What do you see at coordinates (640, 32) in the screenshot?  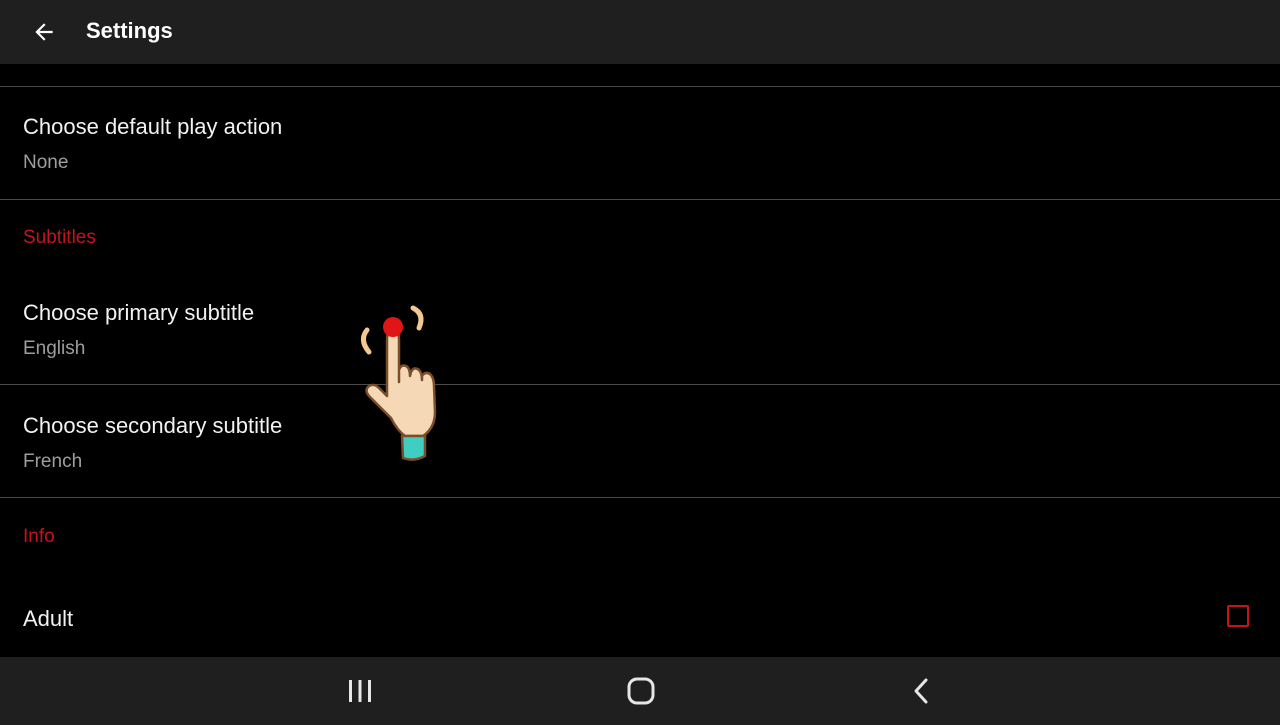 I see `app-bar: Settings` at bounding box center [640, 32].